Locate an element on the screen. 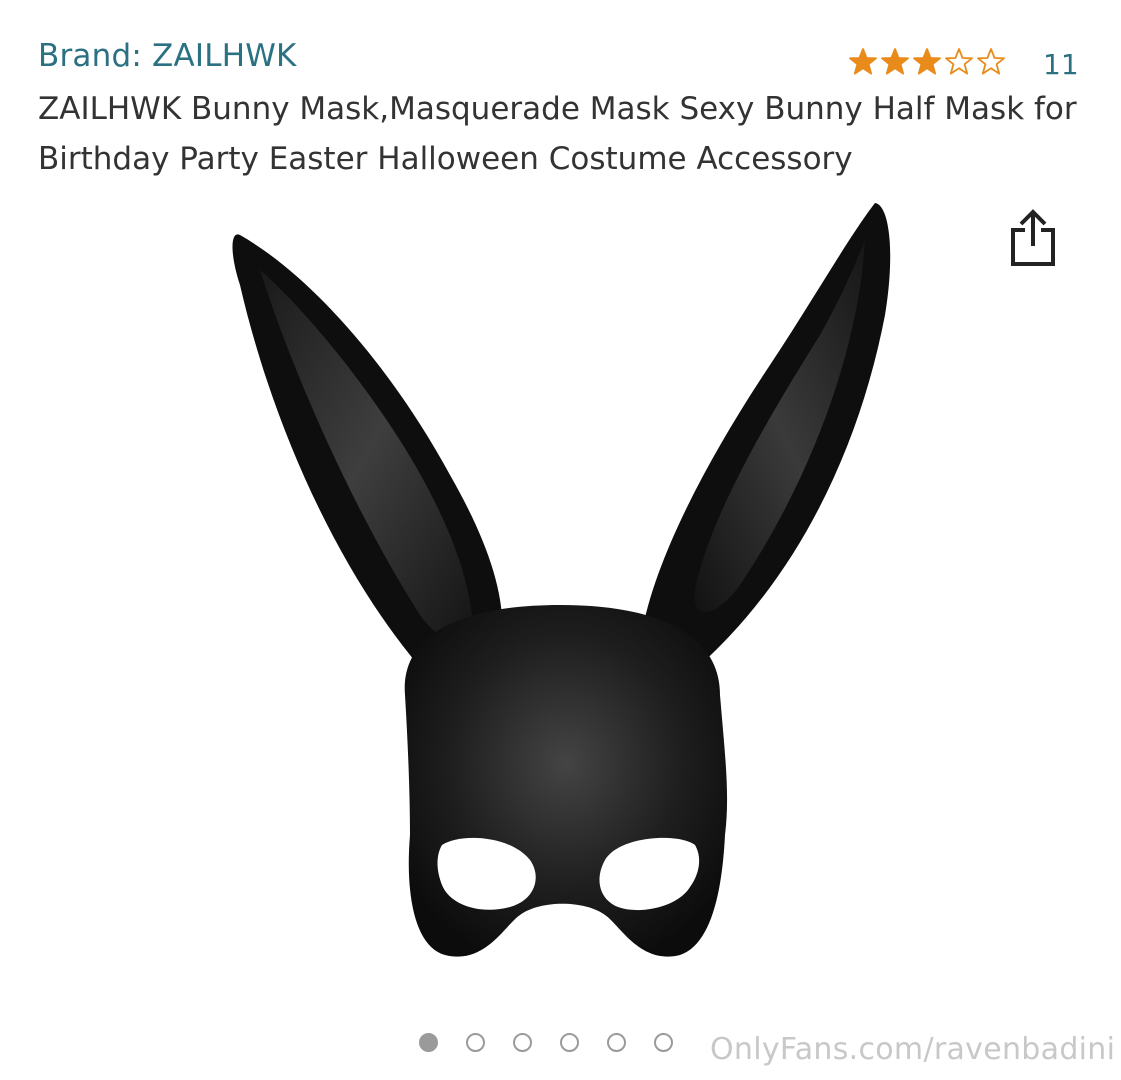 This screenshot has width=1121, height=1080. share-button is located at coordinates (1033, 237).